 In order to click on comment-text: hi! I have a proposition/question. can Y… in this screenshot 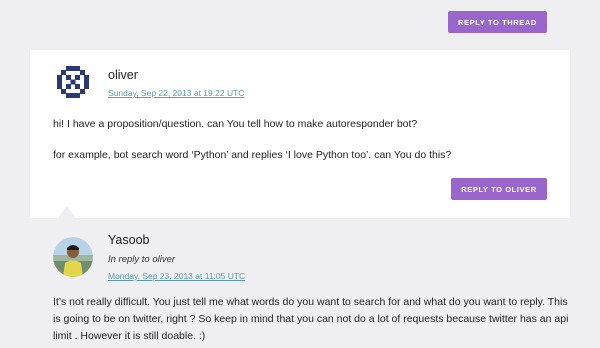, I will do `click(235, 124)`.